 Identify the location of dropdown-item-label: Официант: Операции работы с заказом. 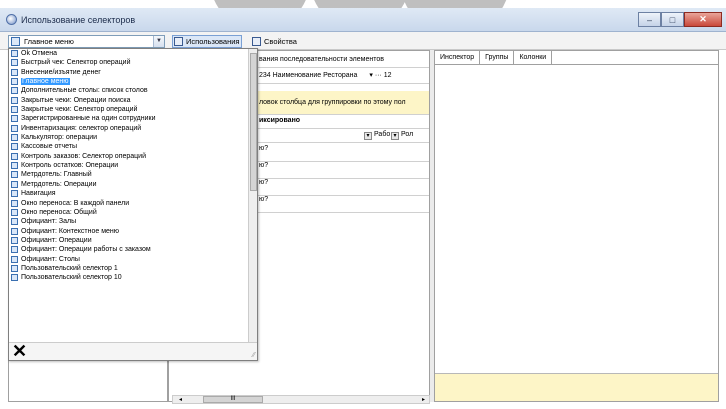
(86, 250).